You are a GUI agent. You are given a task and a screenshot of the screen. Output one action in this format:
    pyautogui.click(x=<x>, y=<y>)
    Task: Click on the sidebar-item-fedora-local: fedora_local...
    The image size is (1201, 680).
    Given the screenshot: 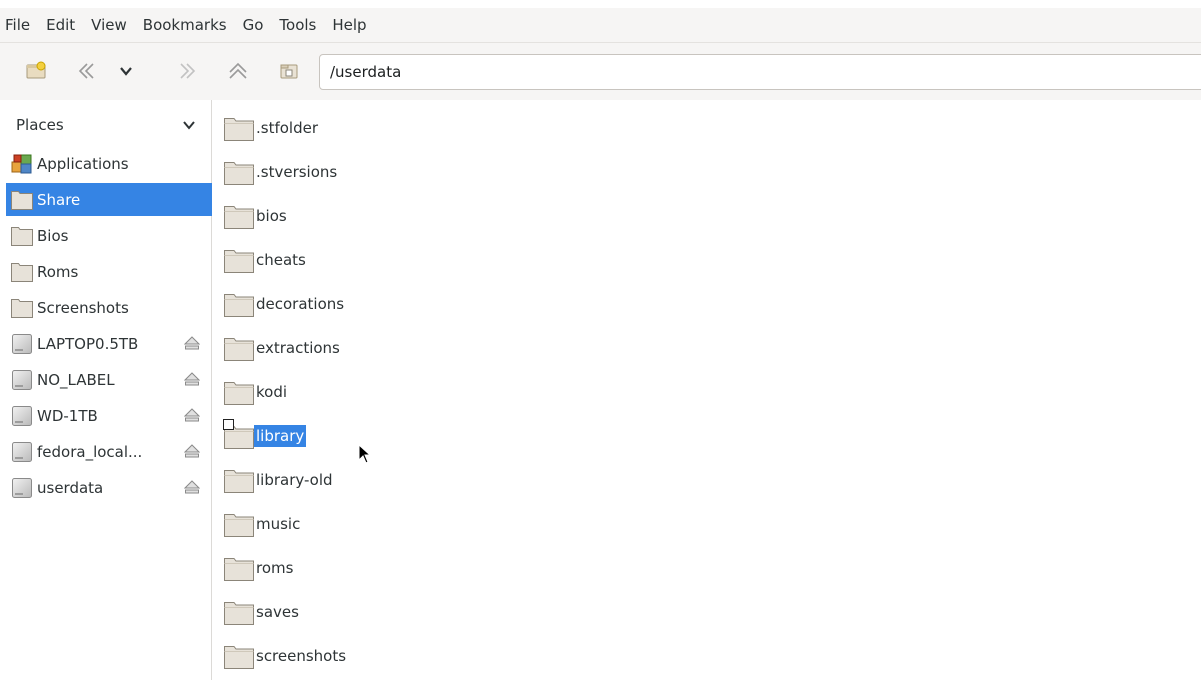 What is the action you would take?
    pyautogui.click(x=109, y=451)
    